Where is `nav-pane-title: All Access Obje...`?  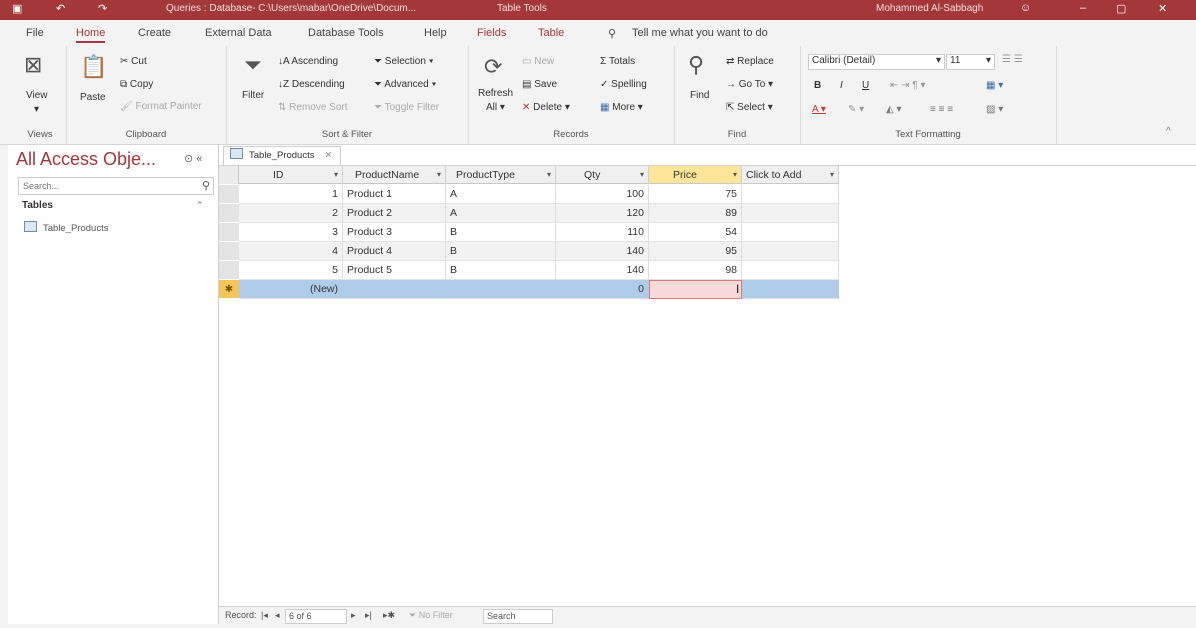 nav-pane-title: All Access Obje... is located at coordinates (86, 159).